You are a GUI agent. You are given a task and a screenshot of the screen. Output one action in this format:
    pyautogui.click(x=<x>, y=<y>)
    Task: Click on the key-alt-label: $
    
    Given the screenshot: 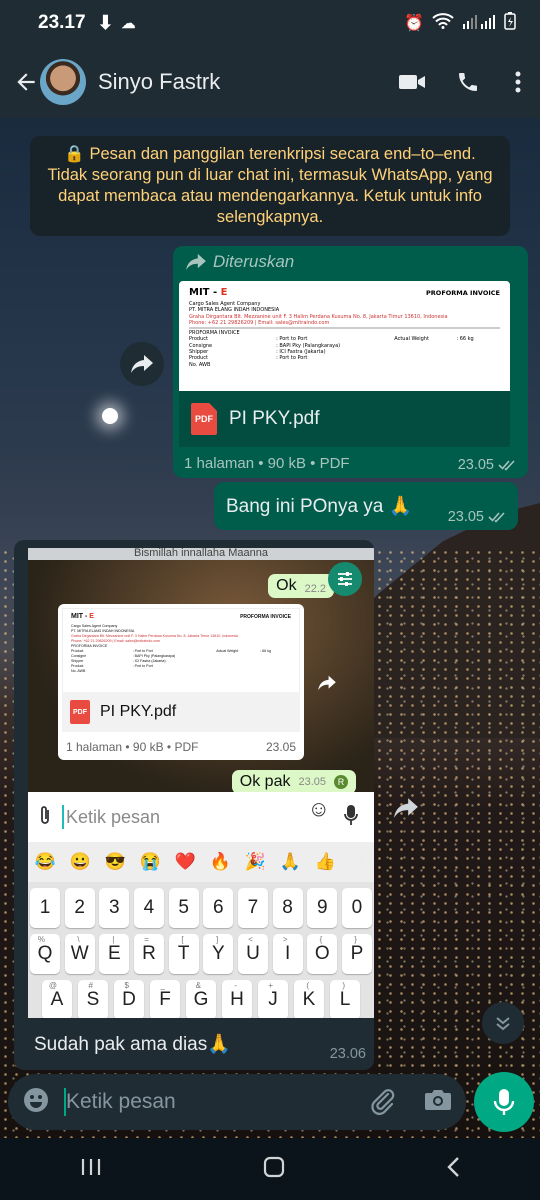 What is the action you would take?
    pyautogui.click(x=126, y=985)
    